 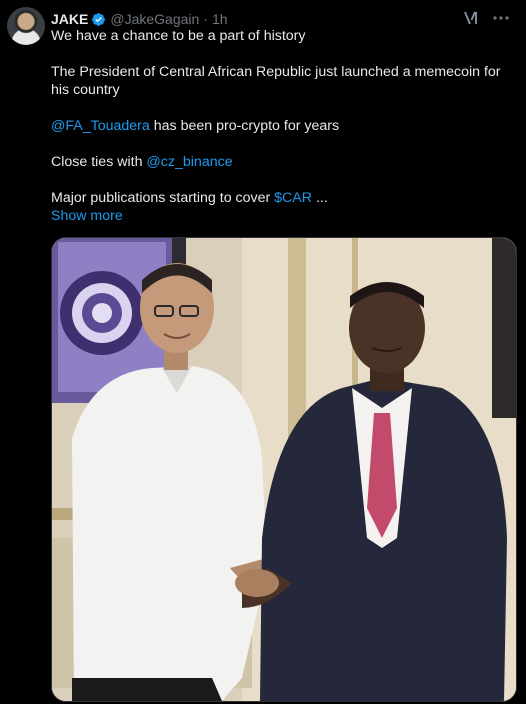 I want to click on verified-badge-icon, so click(x=98, y=19).